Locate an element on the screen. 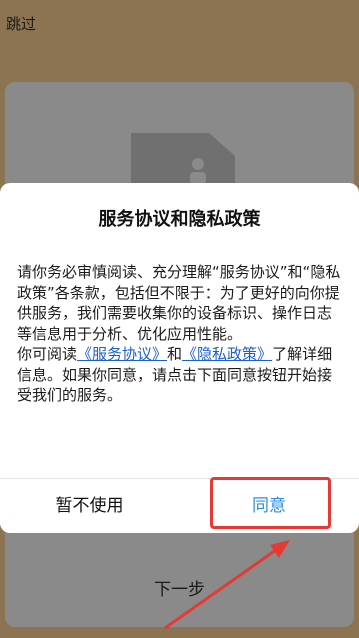 The height and width of the screenshot is (638, 359). para2-prefix: 你可阅读 is located at coordinates (47, 354).